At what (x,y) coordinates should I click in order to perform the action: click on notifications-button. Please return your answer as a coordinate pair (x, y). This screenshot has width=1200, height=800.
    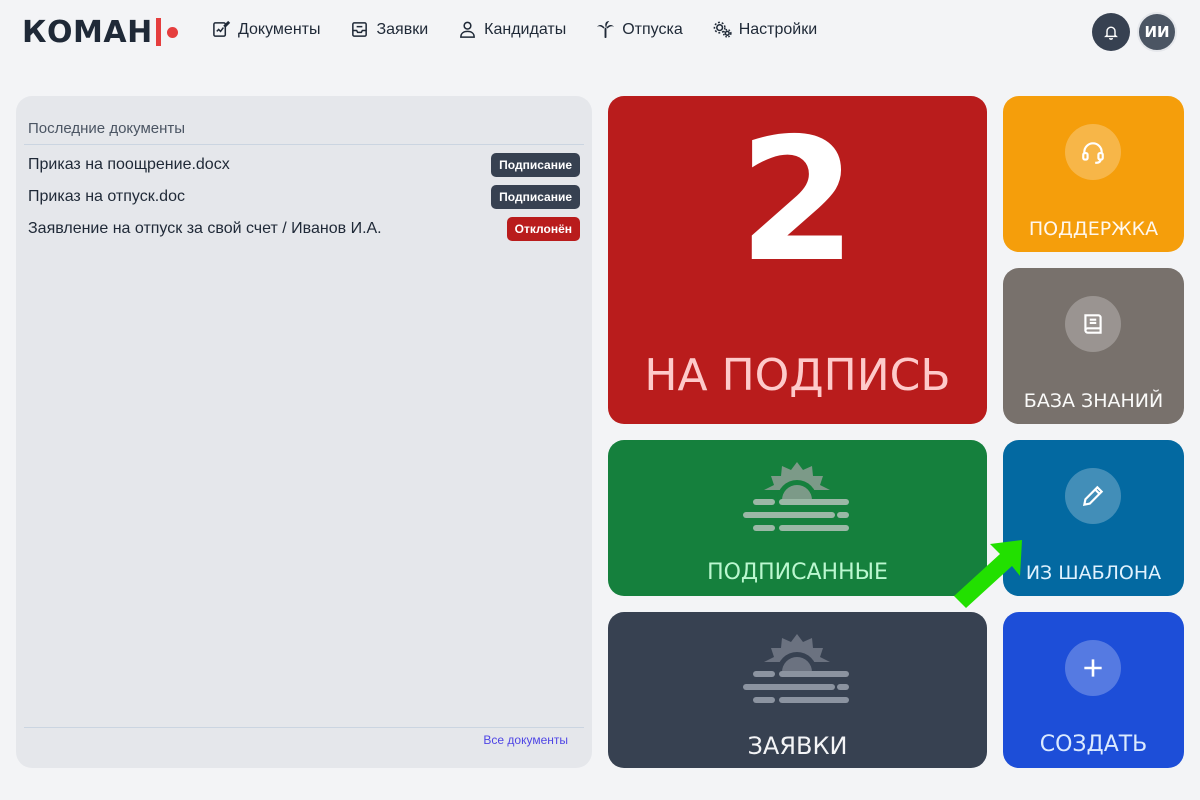
    Looking at the image, I should click on (1111, 32).